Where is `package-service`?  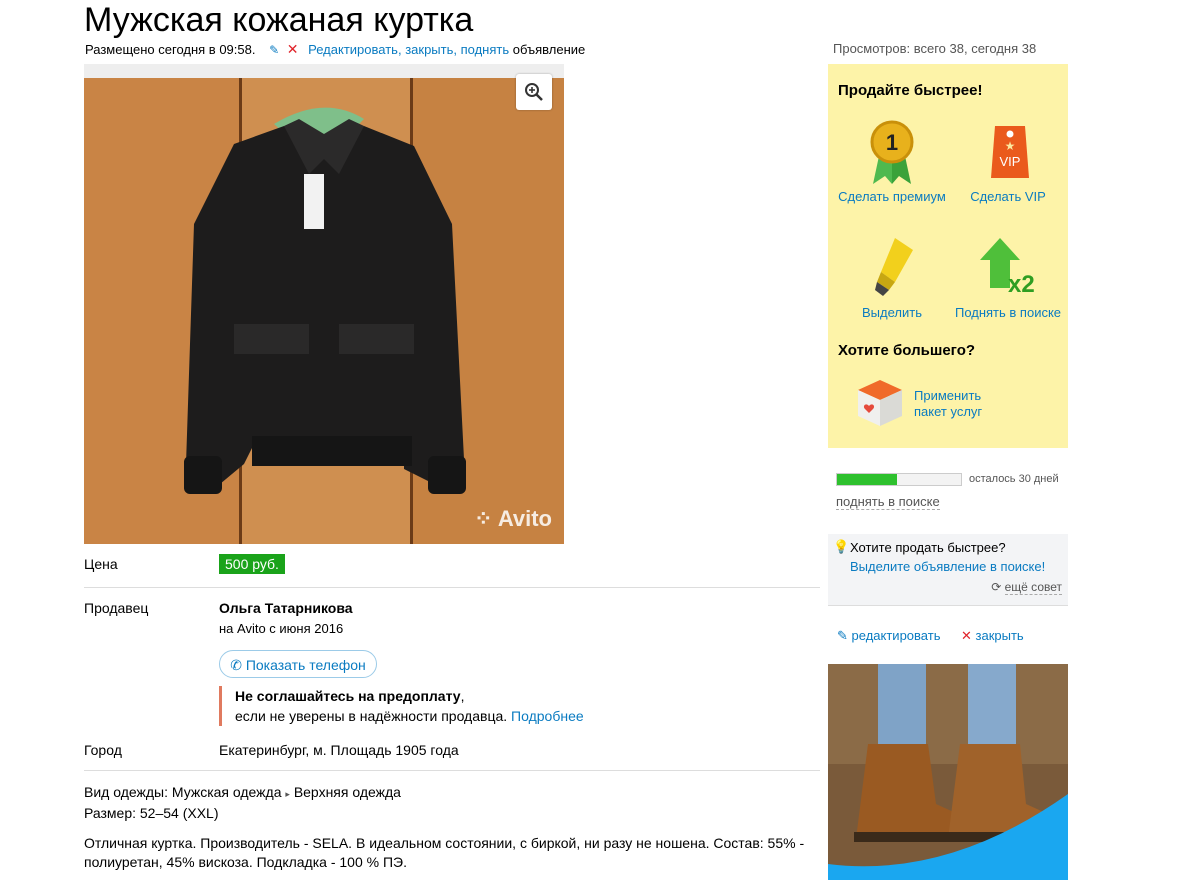
package-service is located at coordinates (880, 404).